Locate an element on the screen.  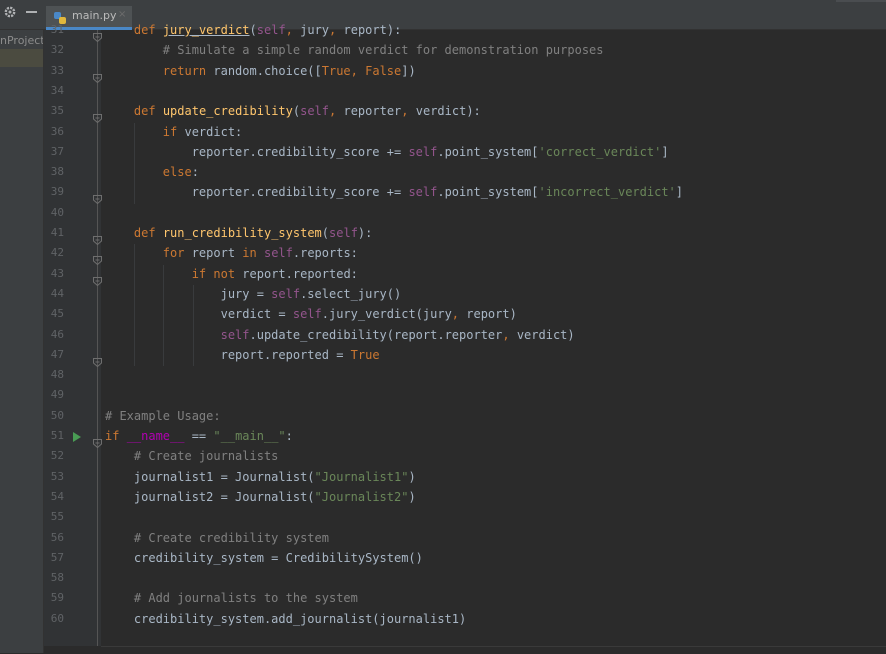
line-number: 52 is located at coordinates (57, 456).